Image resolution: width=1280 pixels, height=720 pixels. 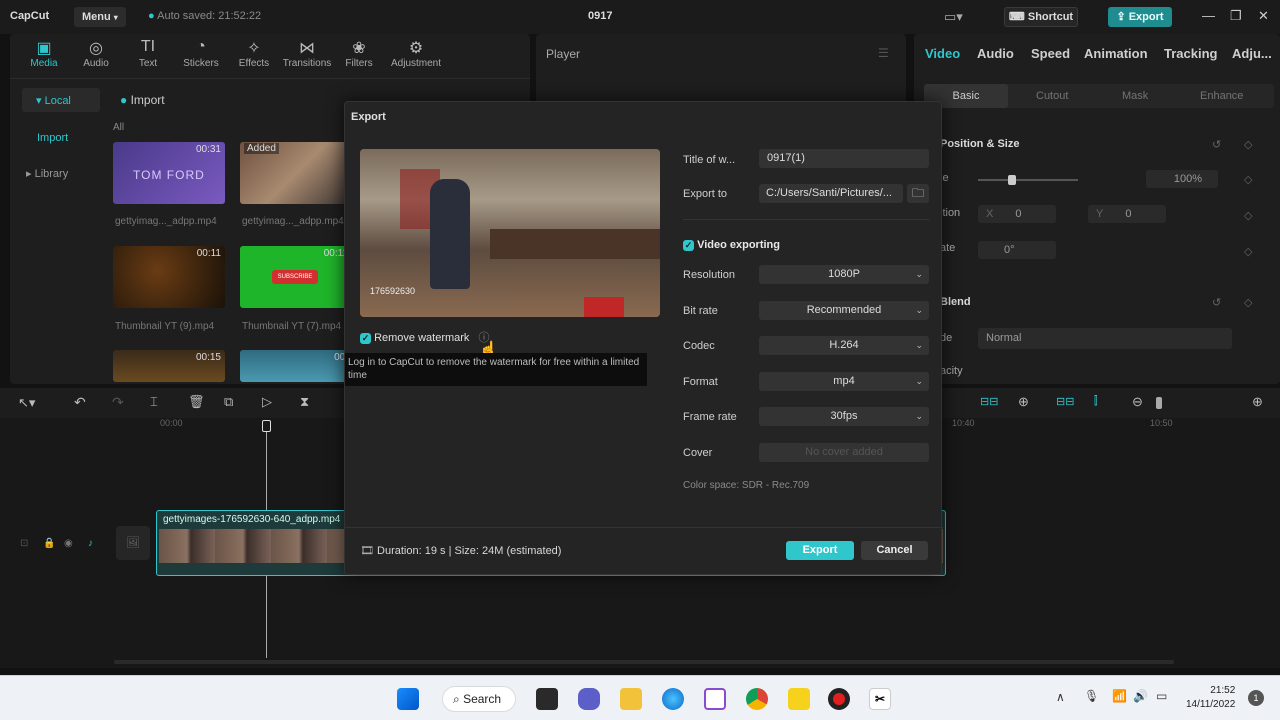 What do you see at coordinates (1236, 16) in the screenshot?
I see `restore-icon: ❐` at bounding box center [1236, 16].